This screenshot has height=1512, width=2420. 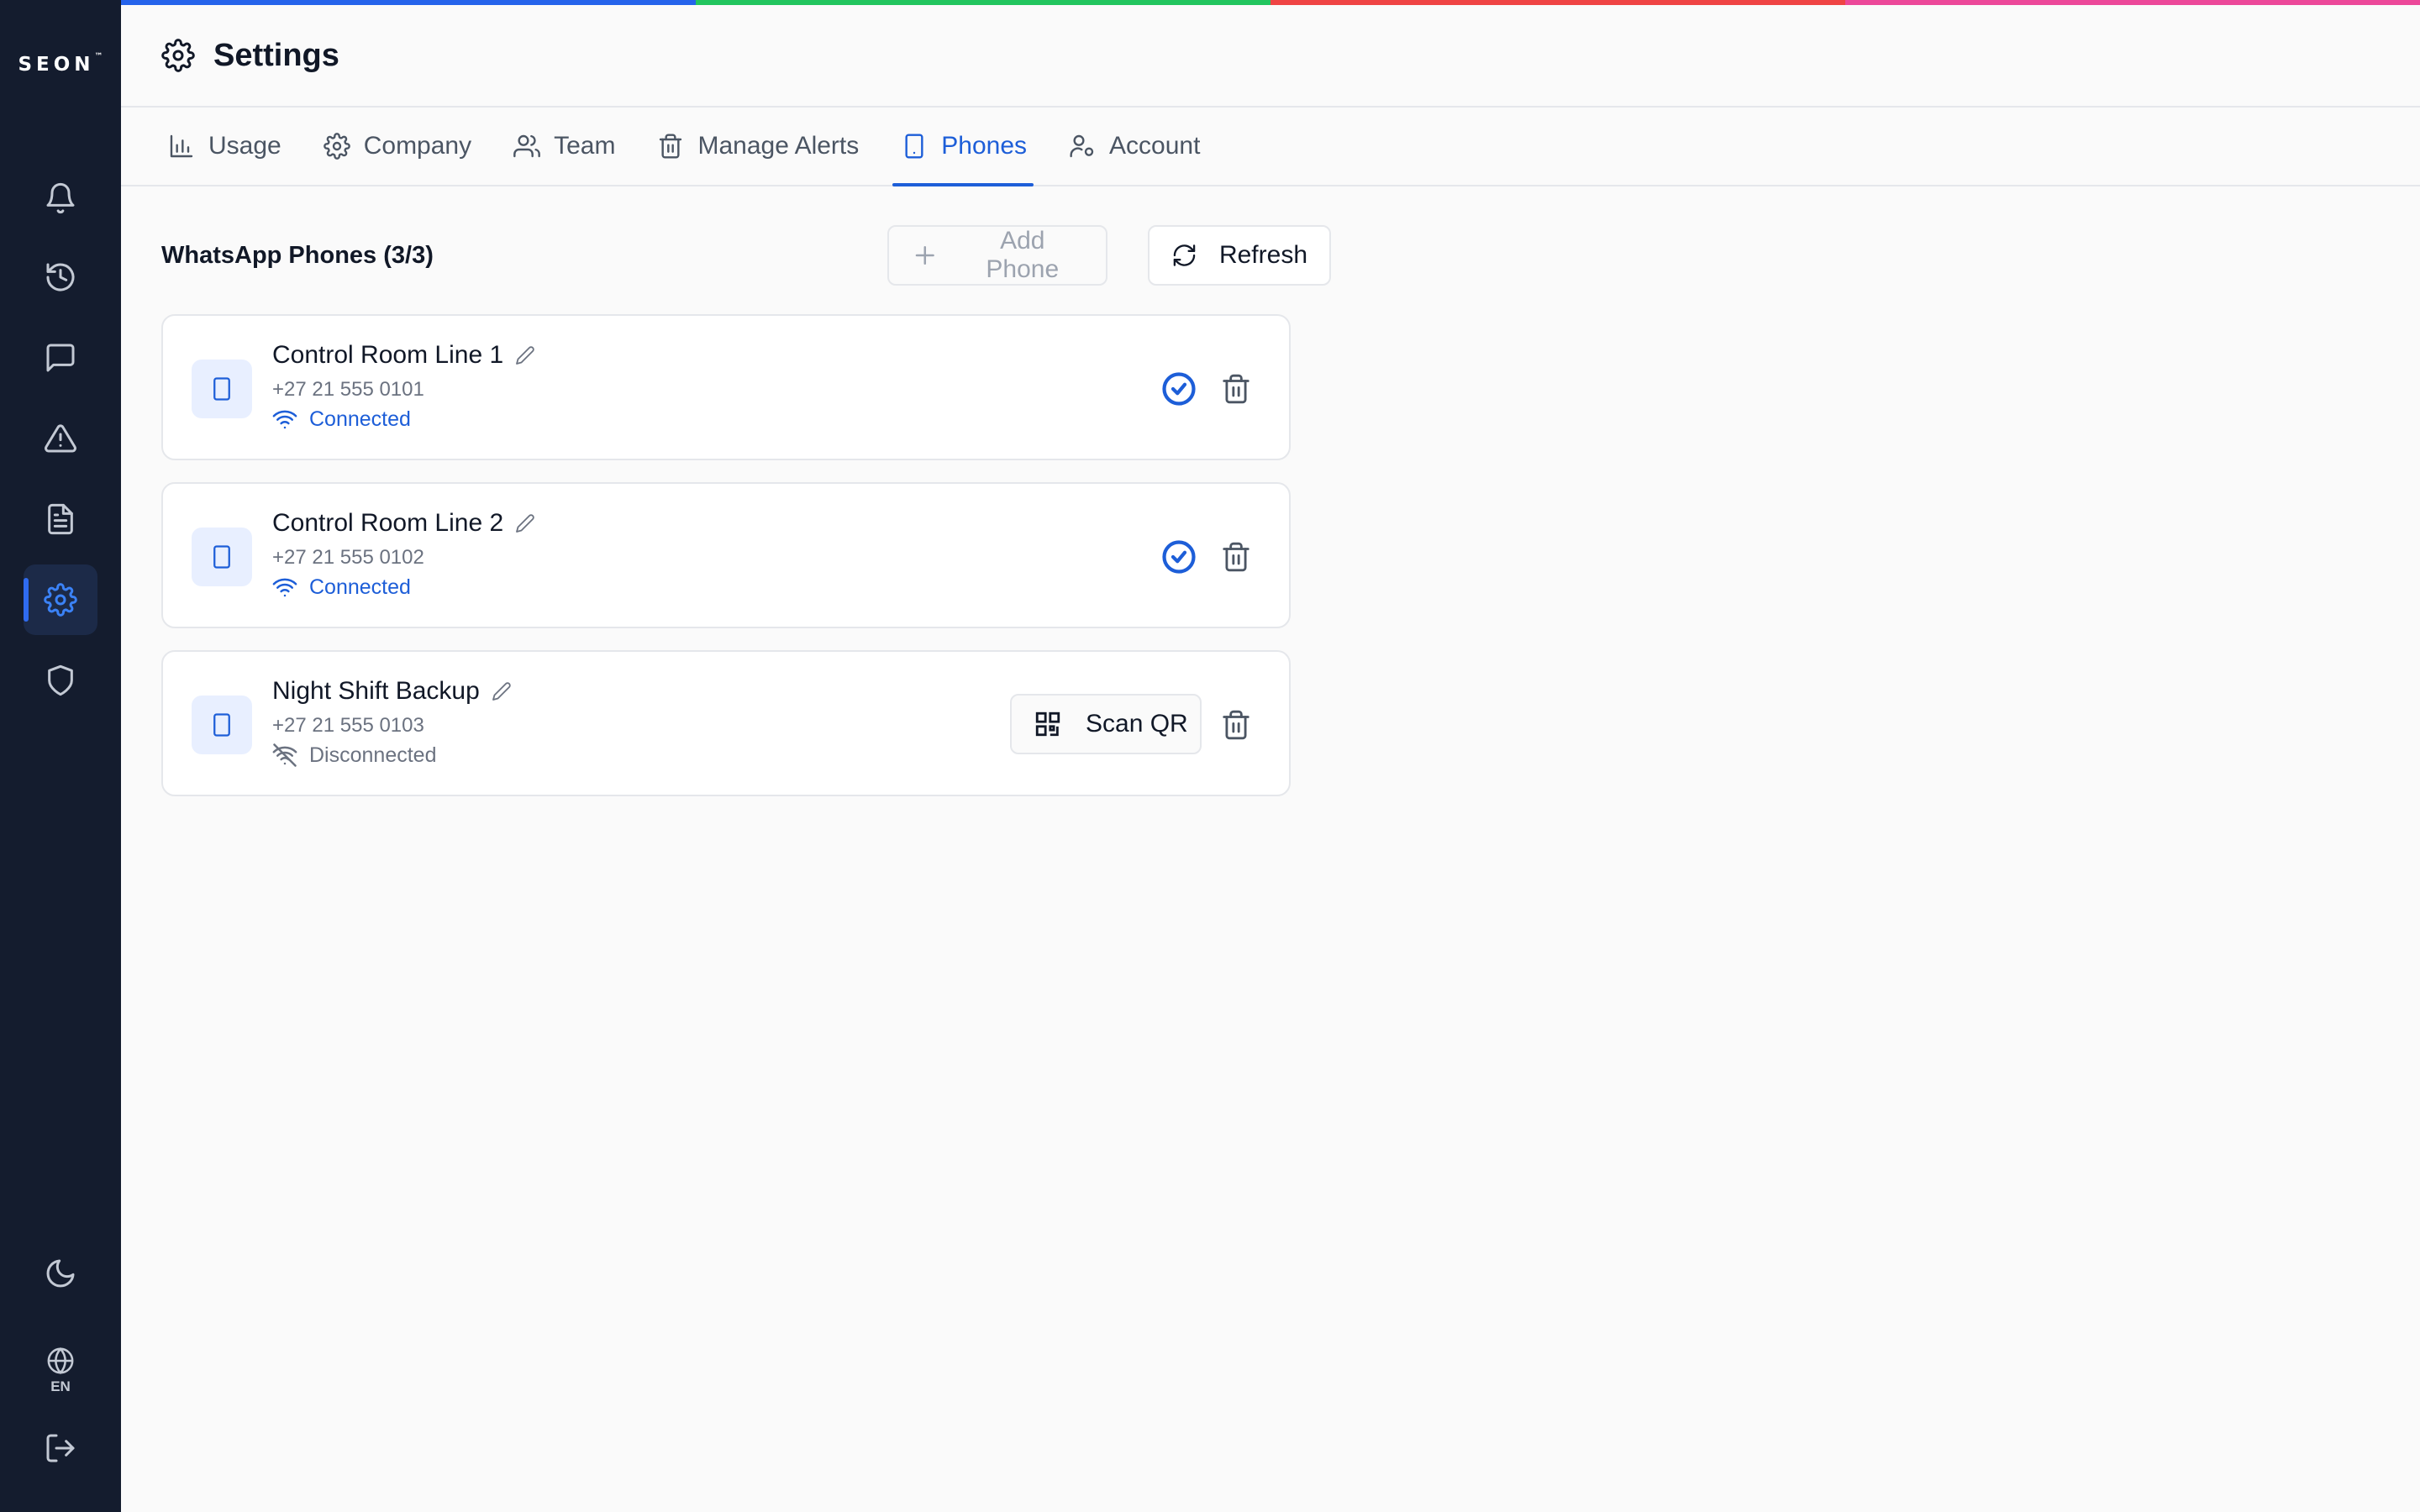 I want to click on sidebar-item-messages, so click(x=60, y=358).